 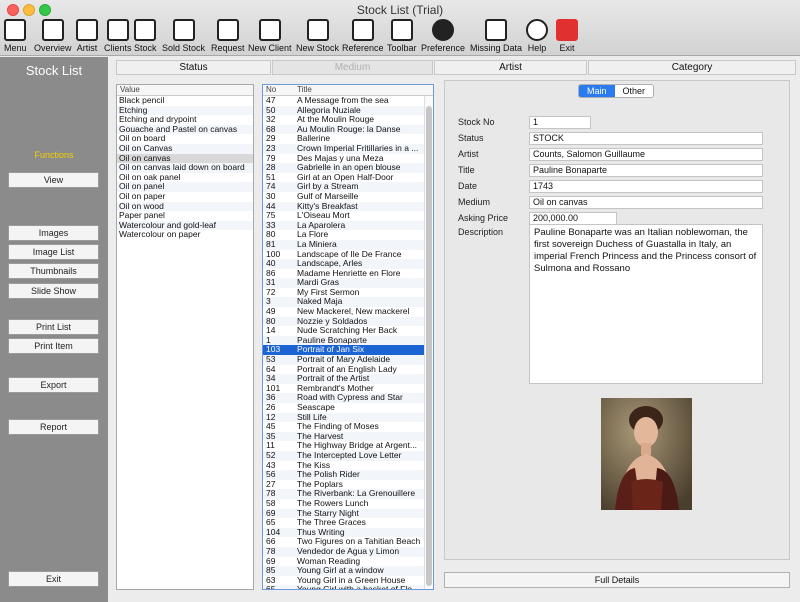 I want to click on list-item: Black pencil, so click(x=185, y=101).